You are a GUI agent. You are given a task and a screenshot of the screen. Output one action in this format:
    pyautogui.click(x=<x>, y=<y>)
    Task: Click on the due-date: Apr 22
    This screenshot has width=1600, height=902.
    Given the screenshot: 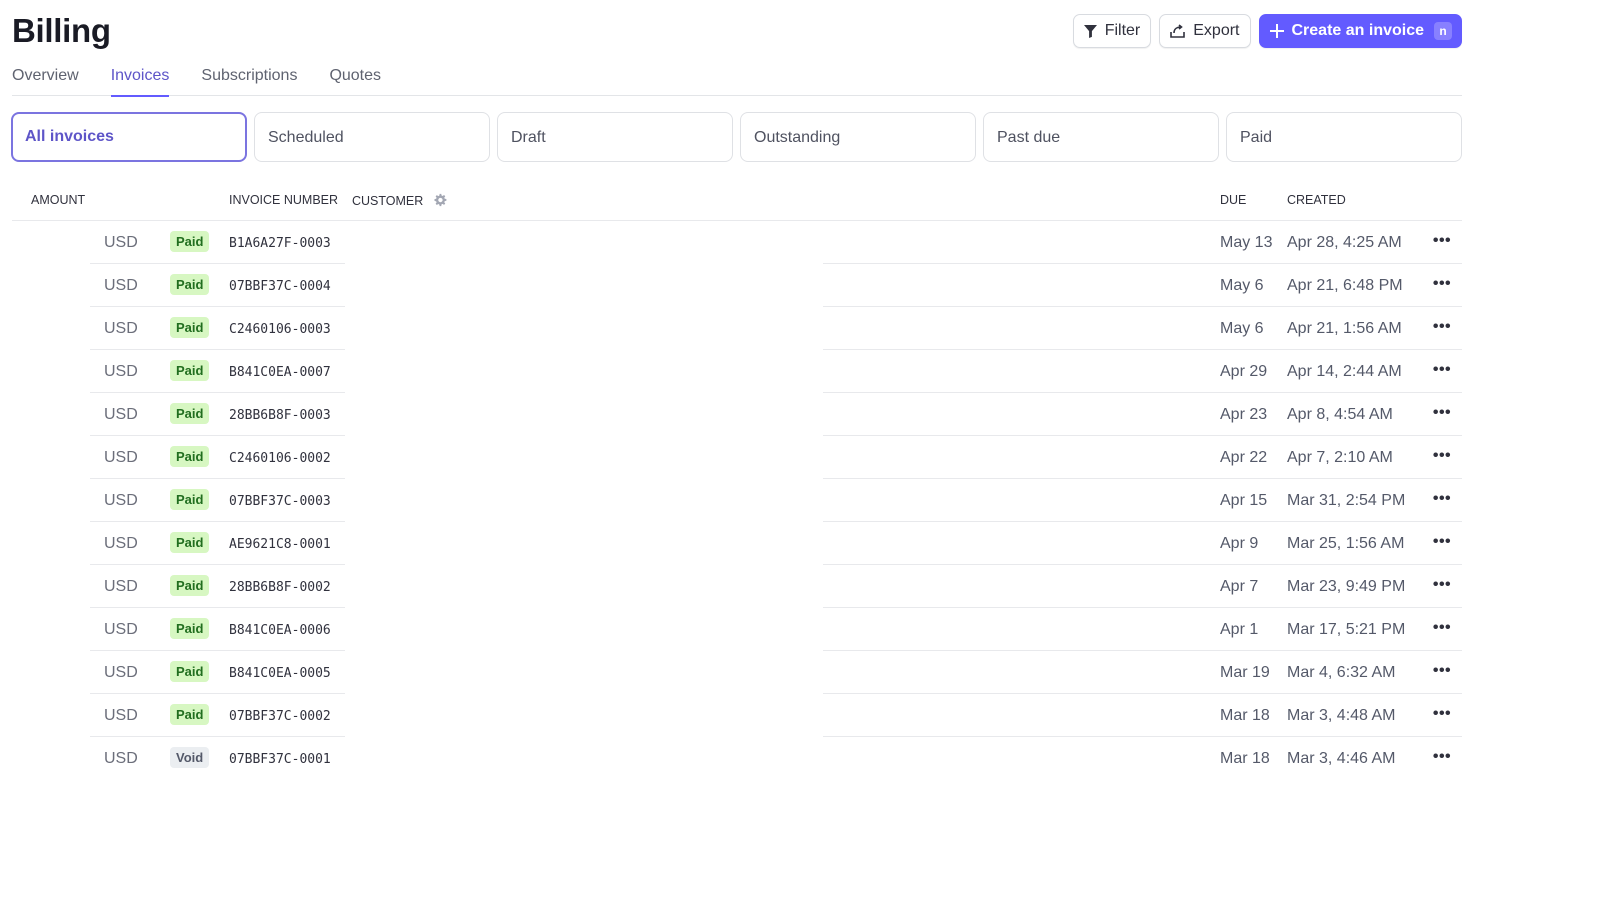 What is the action you would take?
    pyautogui.click(x=1244, y=457)
    